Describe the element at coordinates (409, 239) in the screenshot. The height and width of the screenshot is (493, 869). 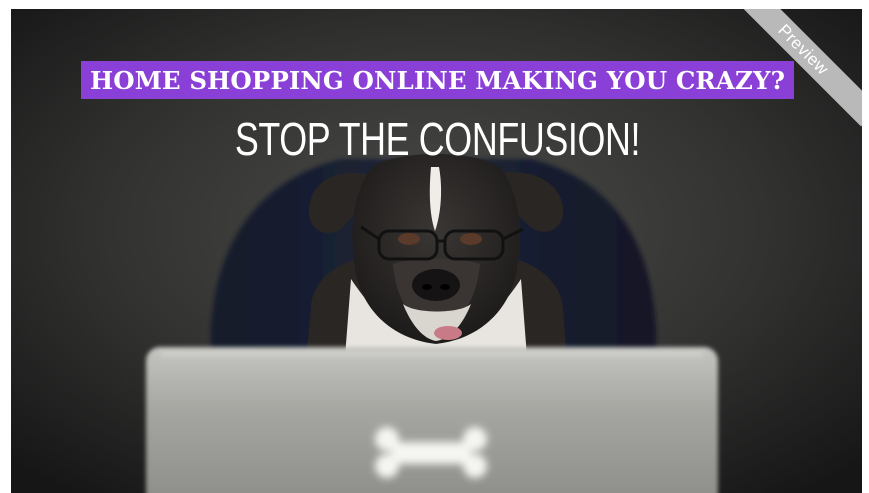
I see `dog-eye-left` at that location.